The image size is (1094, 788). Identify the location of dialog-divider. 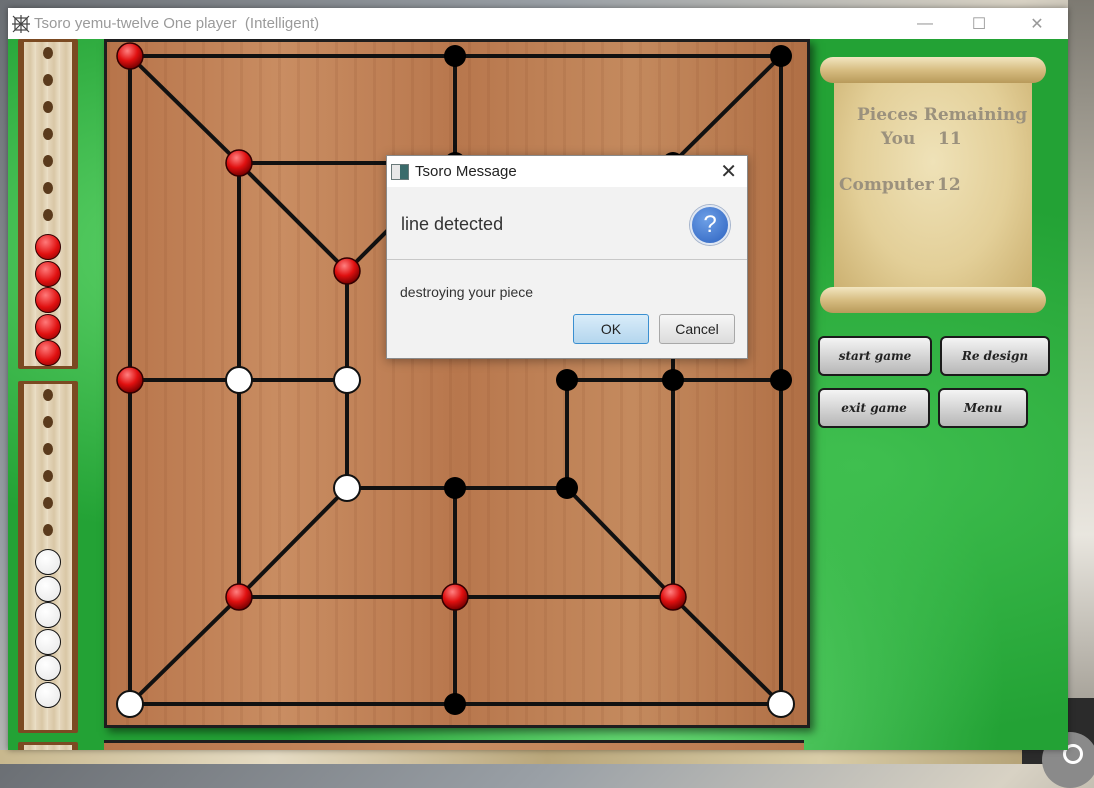
(567, 259).